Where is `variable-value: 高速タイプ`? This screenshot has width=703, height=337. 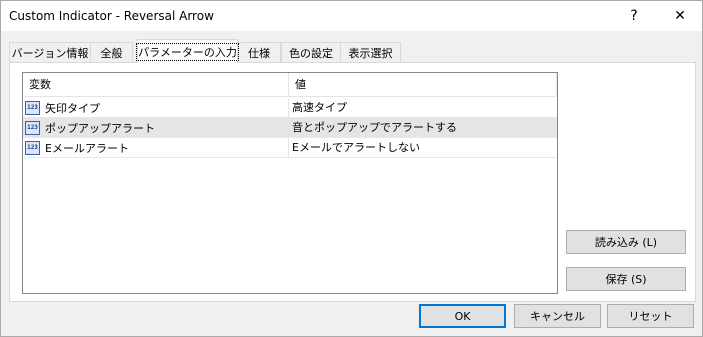
variable-value: 高速タイプ is located at coordinates (423, 108).